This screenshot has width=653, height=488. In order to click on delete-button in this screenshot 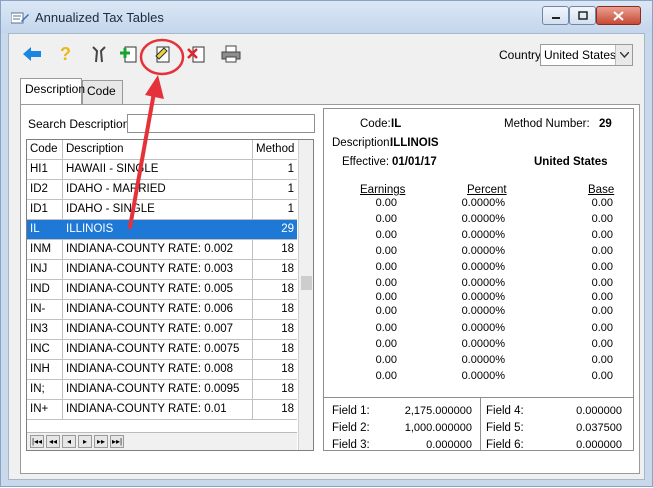, I will do `click(197, 54)`.